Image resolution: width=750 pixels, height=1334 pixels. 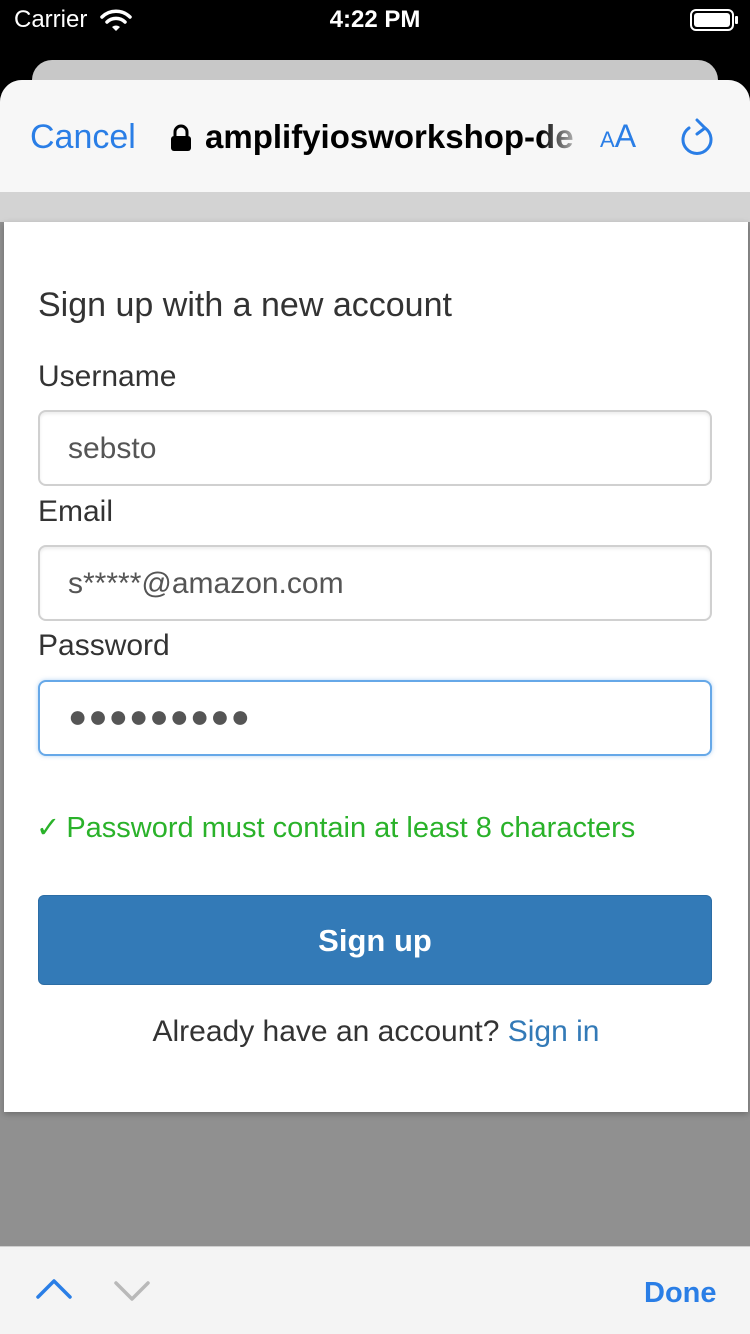 What do you see at coordinates (181, 137) in the screenshot?
I see `lock-icon` at bounding box center [181, 137].